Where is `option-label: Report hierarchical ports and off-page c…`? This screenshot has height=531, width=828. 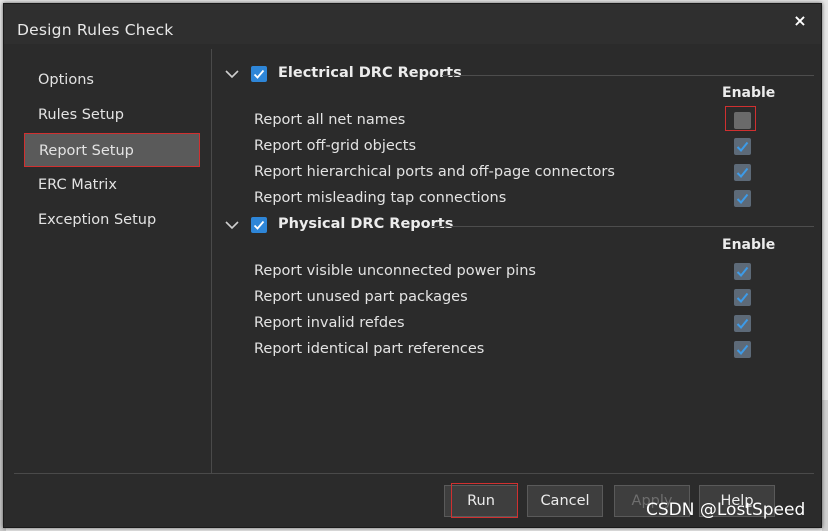
option-label: Report hierarchical ports and off-page c… is located at coordinates (434, 172).